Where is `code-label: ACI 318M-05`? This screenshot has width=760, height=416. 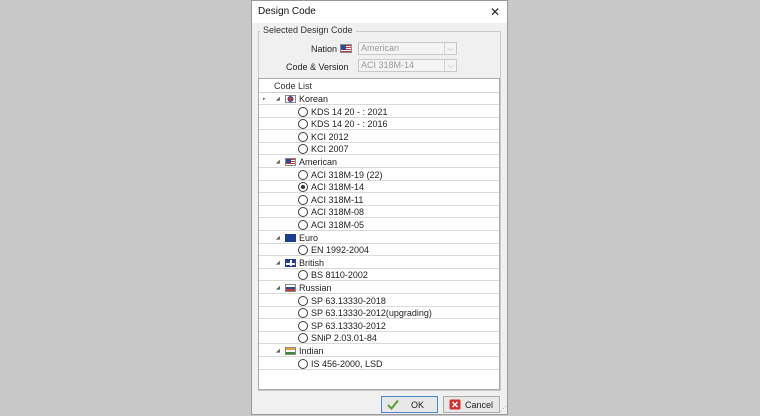
code-label: ACI 318M-05 is located at coordinates (338, 225).